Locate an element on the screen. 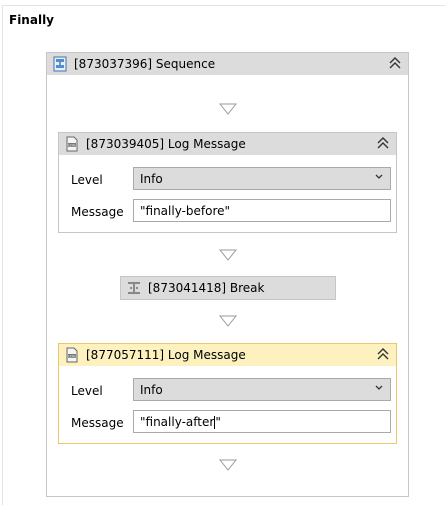  sequence-title: [873037396] Sequence is located at coordinates (145, 64).